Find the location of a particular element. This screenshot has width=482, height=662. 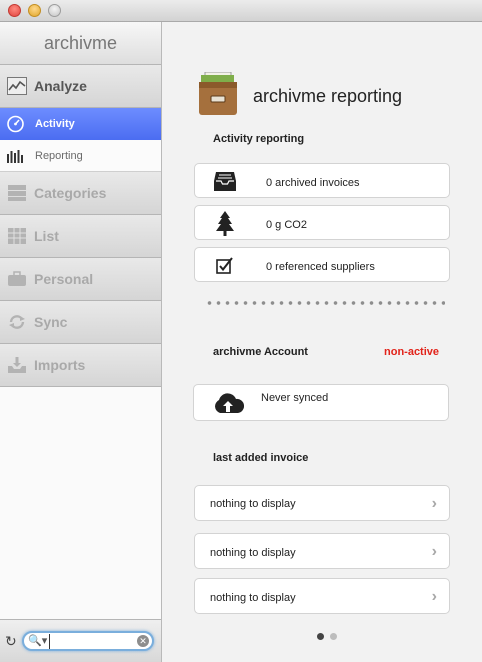

zoom-window-button is located at coordinates (54, 10).